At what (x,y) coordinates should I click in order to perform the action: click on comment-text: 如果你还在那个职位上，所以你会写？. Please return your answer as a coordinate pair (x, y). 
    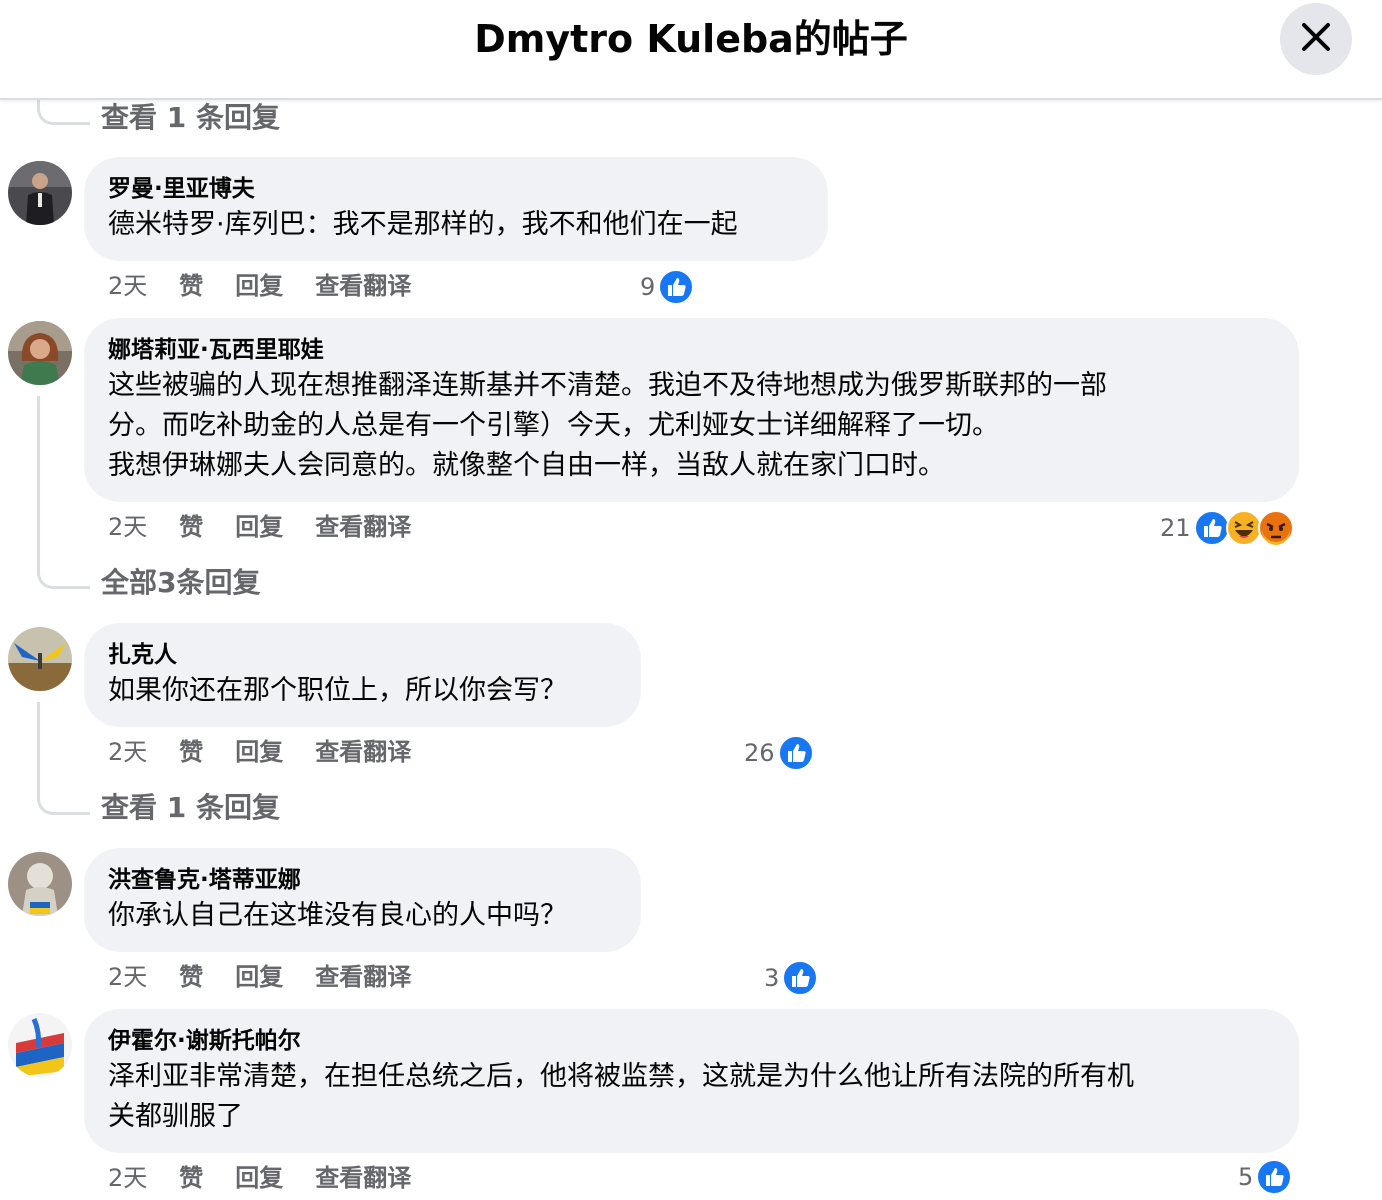
    Looking at the image, I should click on (337, 690).